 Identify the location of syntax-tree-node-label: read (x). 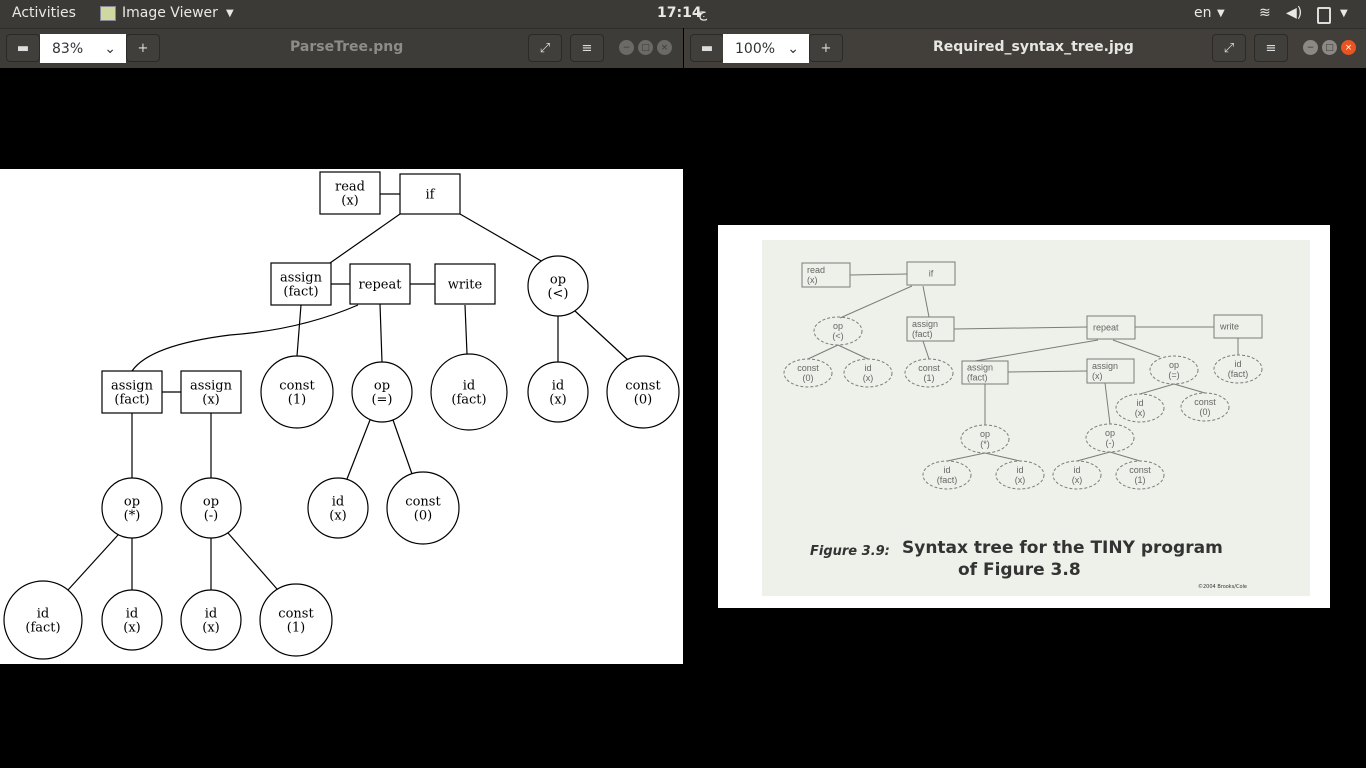
(816, 275).